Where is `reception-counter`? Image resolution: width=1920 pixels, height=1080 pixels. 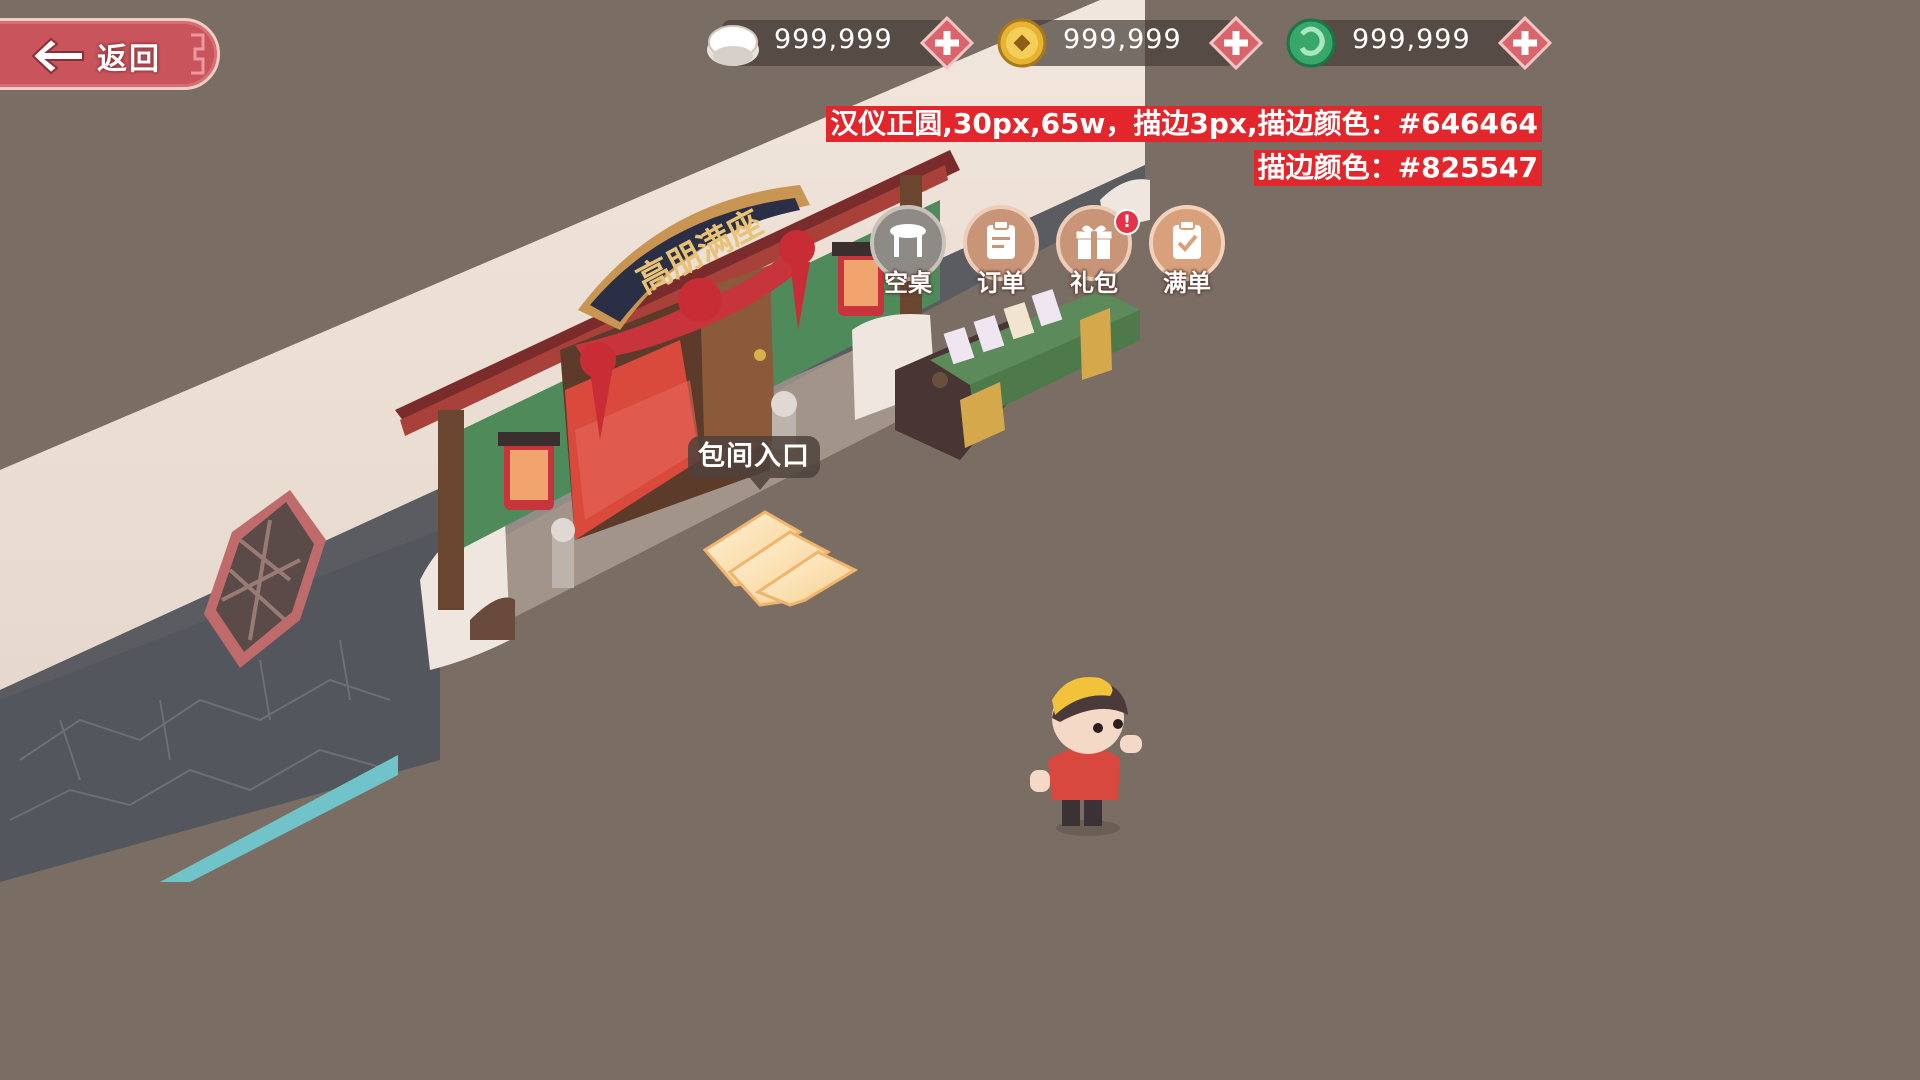
reception-counter is located at coordinates (1017, 374).